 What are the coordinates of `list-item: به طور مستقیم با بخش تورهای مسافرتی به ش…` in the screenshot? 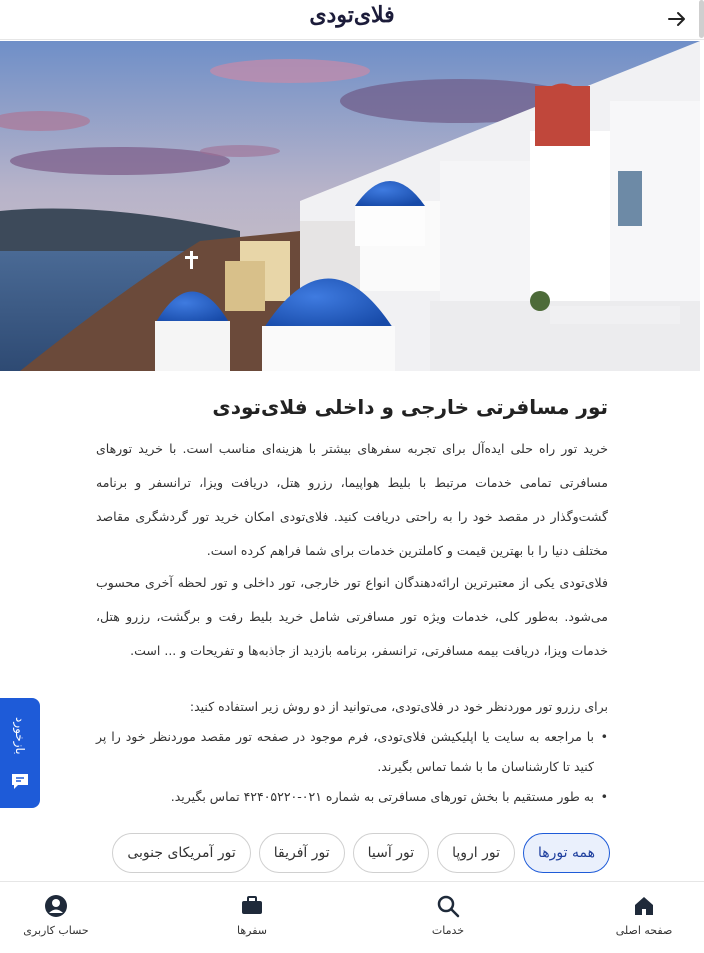 It's located at (352, 797).